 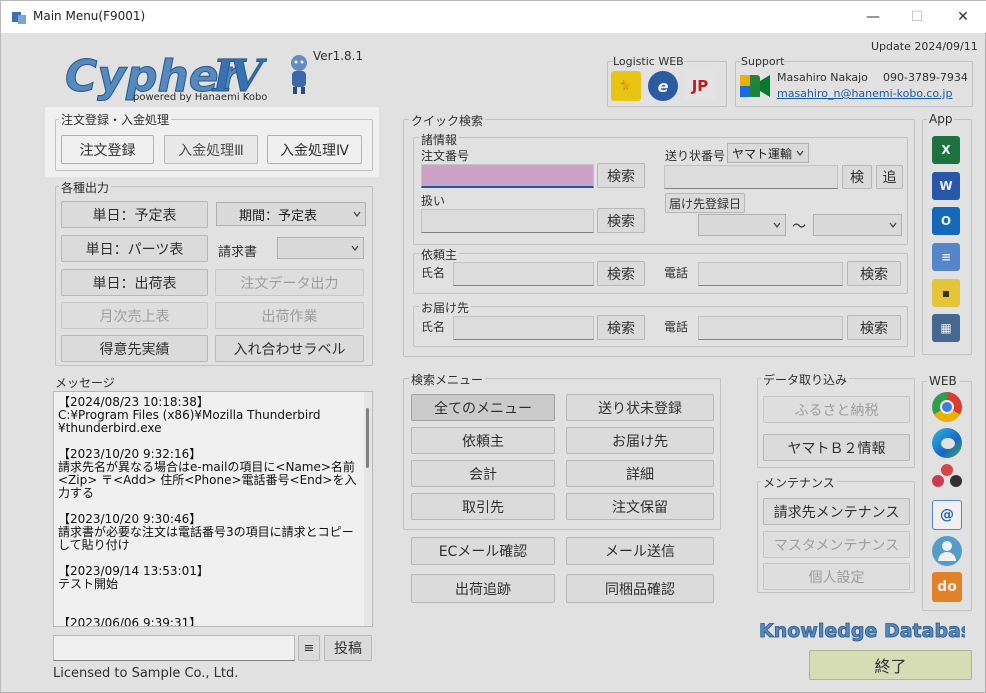 What do you see at coordinates (640, 440) in the screenshot?
I see `recipient-menu-button: お届け先` at bounding box center [640, 440].